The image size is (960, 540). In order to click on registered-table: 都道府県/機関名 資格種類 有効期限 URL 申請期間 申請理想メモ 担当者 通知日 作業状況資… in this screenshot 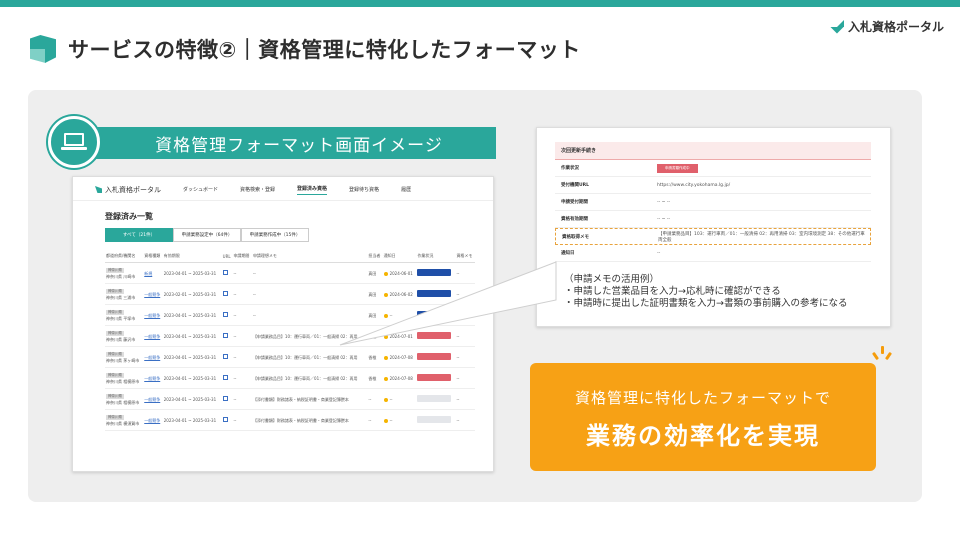, I will do `click(290, 340)`.